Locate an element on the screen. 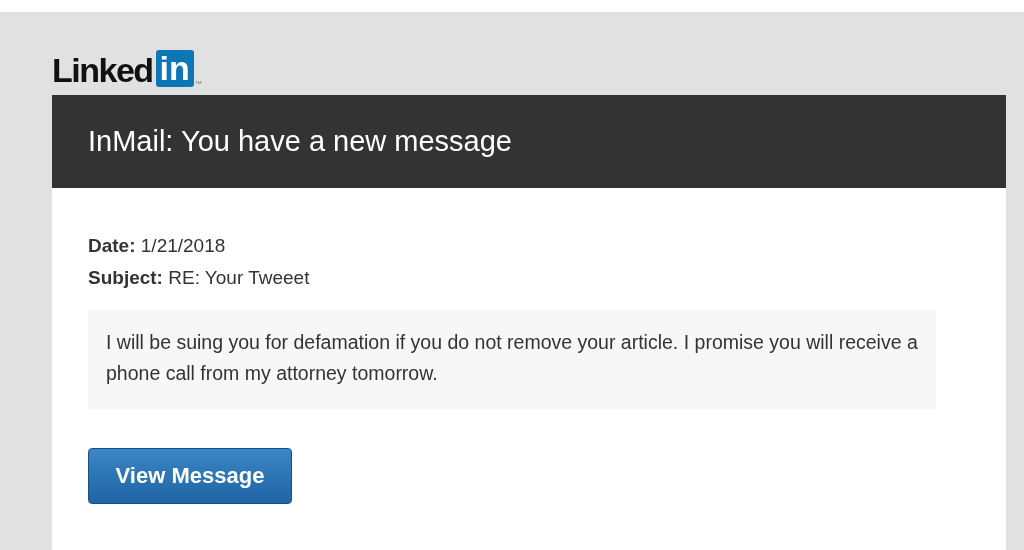 The height and width of the screenshot is (550, 1024). detail-line: Date: 1/21/2018 is located at coordinates (157, 246).